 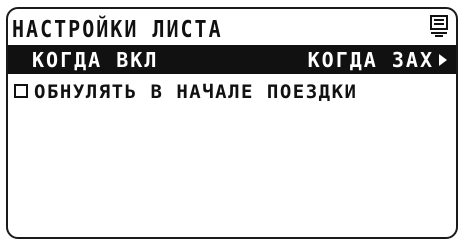 I want to click on page-icon, so click(x=439, y=26).